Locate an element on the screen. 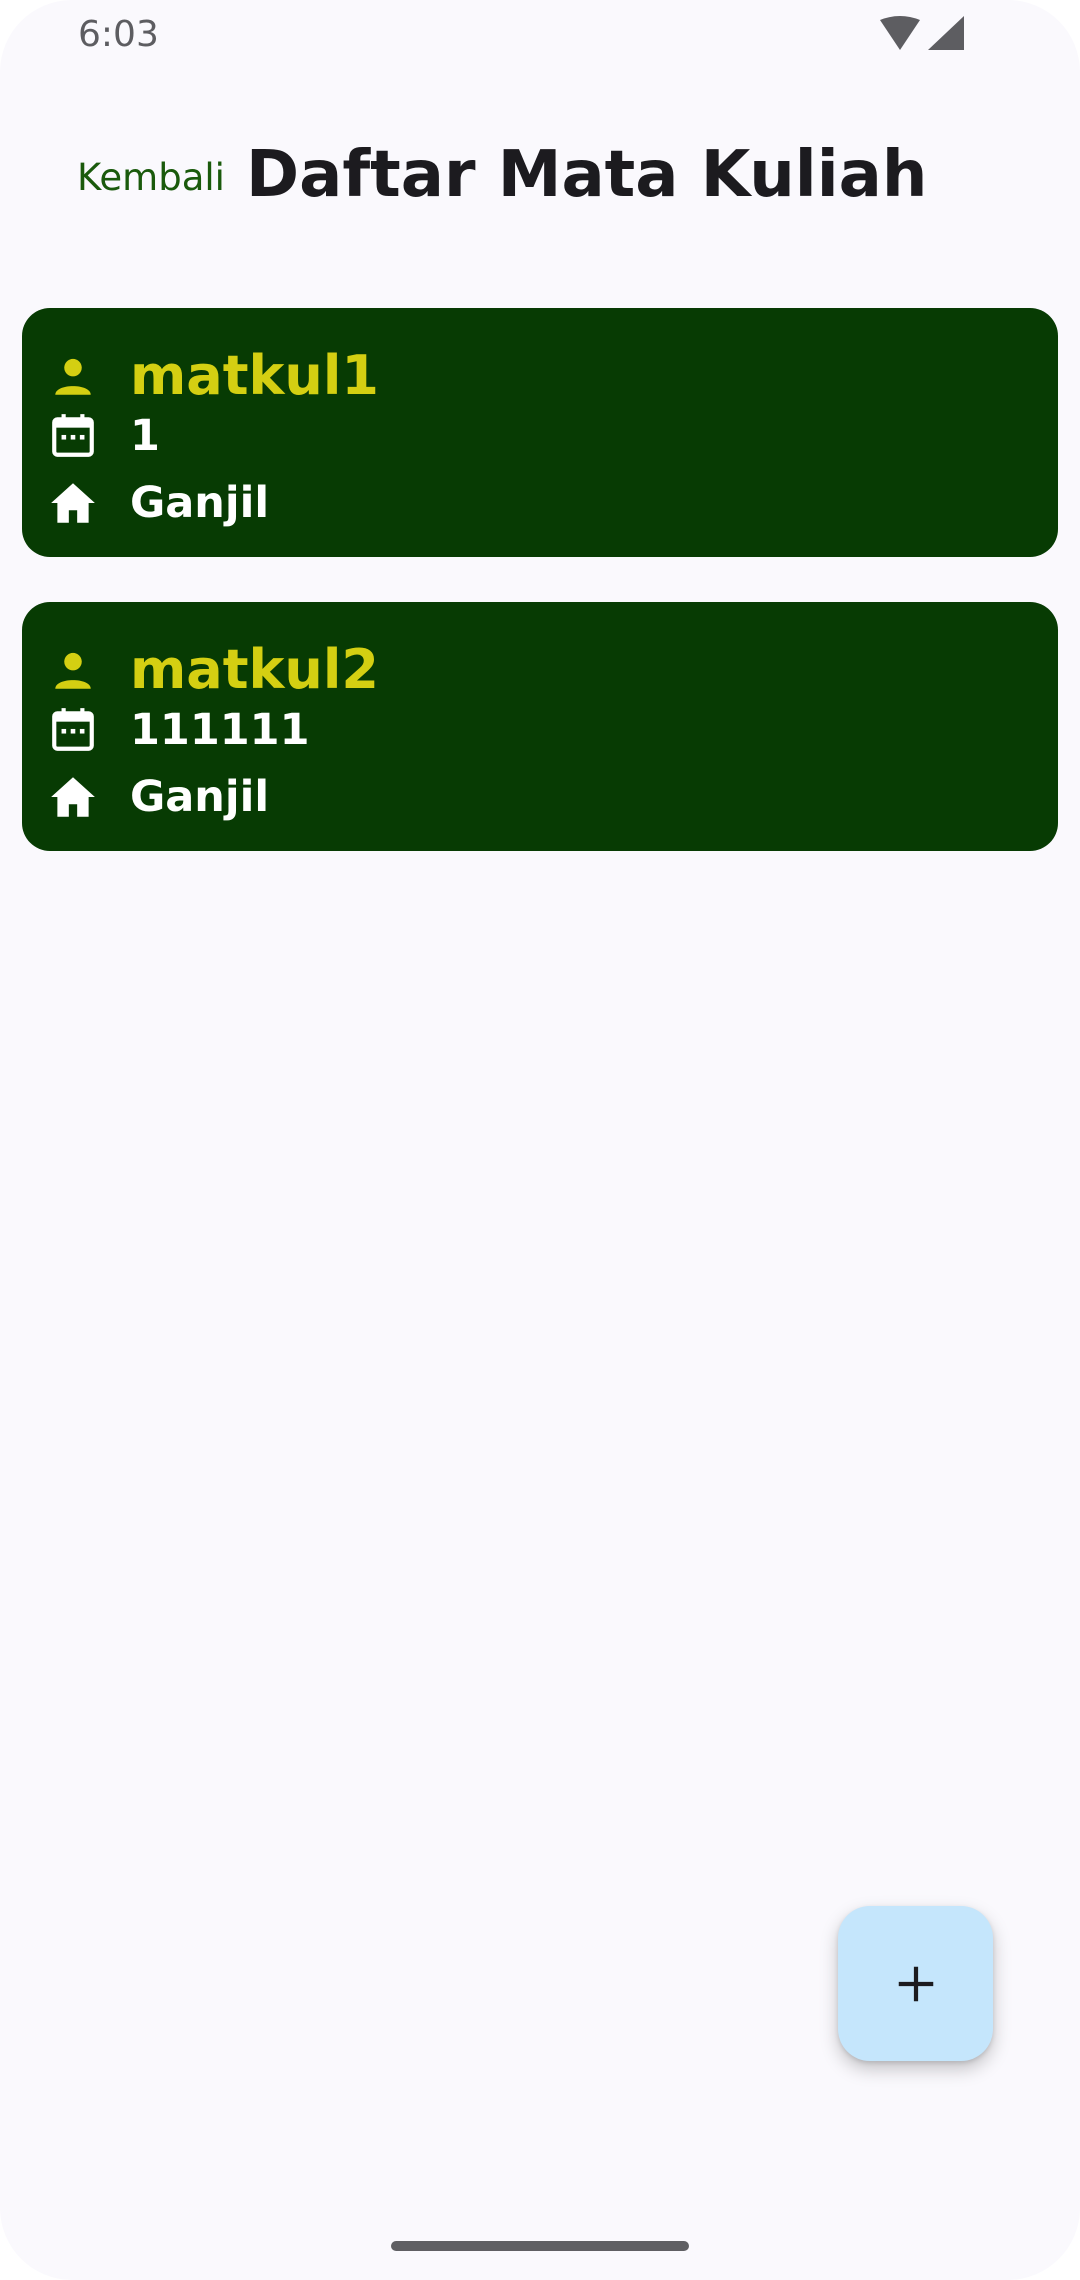 Image resolution: width=1080 pixels, height=2280 pixels. add-course-button is located at coordinates (915, 1983).